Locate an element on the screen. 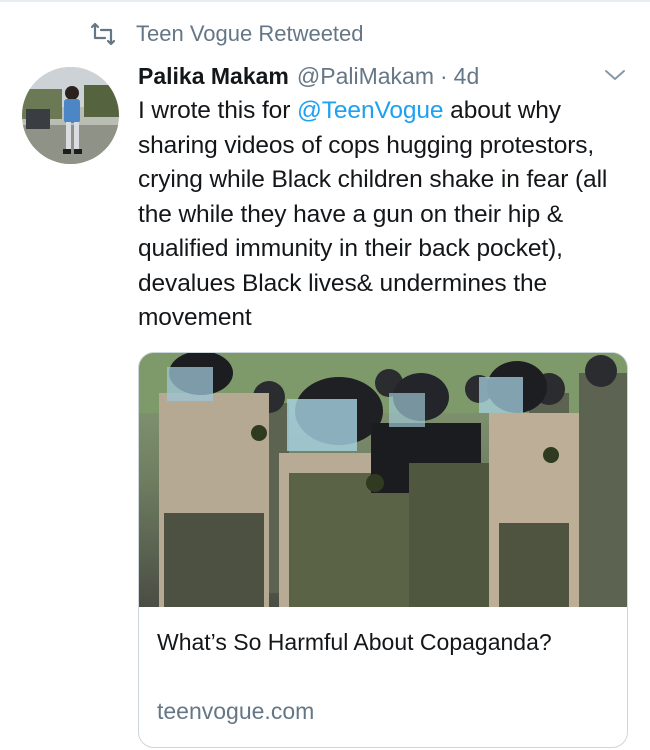 Image resolution: width=650 pixels, height=750 pixels. card-domain: teenvogue.com is located at coordinates (236, 711).